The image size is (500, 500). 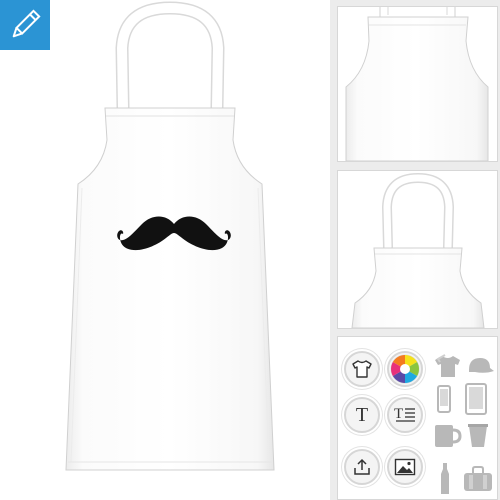 I want to click on upload-icon, so click(x=362, y=466).